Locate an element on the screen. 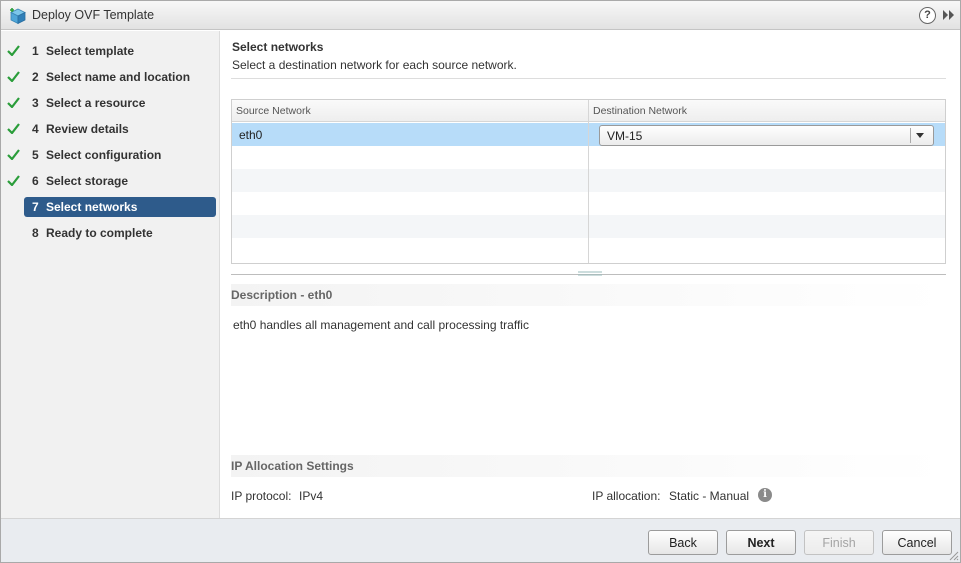 The width and height of the screenshot is (961, 563). step-select-name-and-location: 2 Select name and location is located at coordinates (111, 77).